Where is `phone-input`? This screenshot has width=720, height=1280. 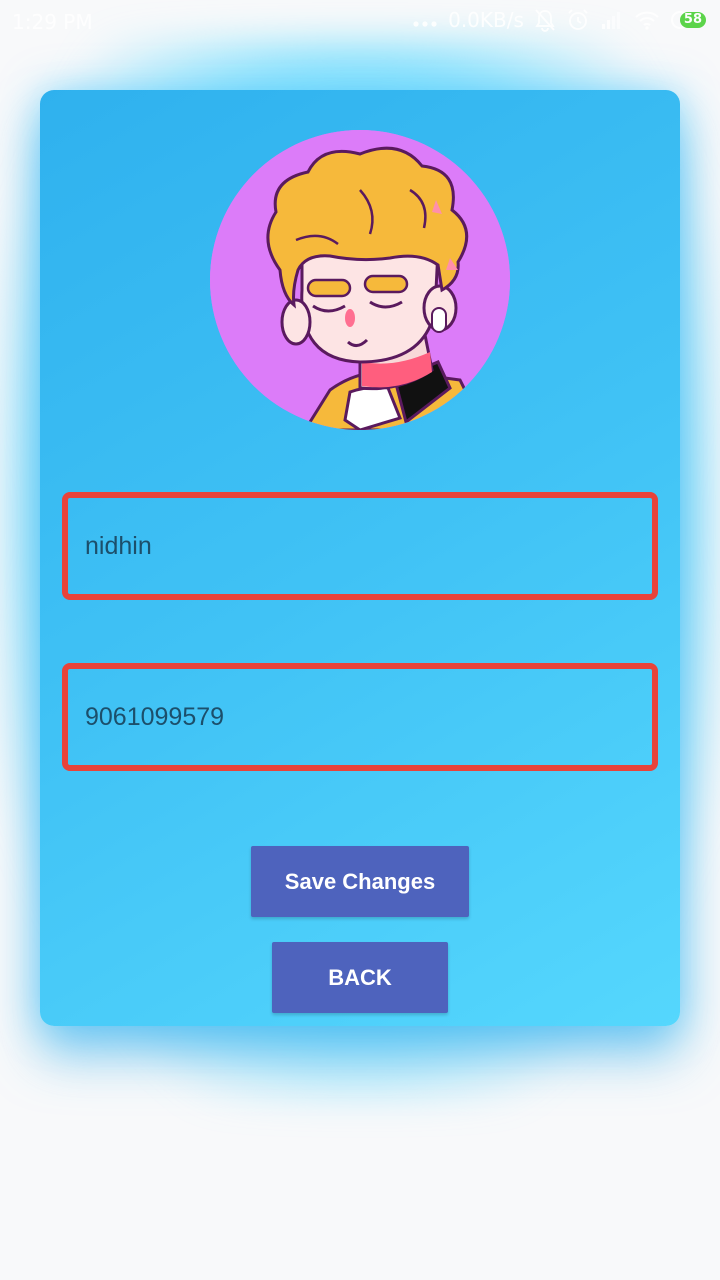
phone-input is located at coordinates (360, 717).